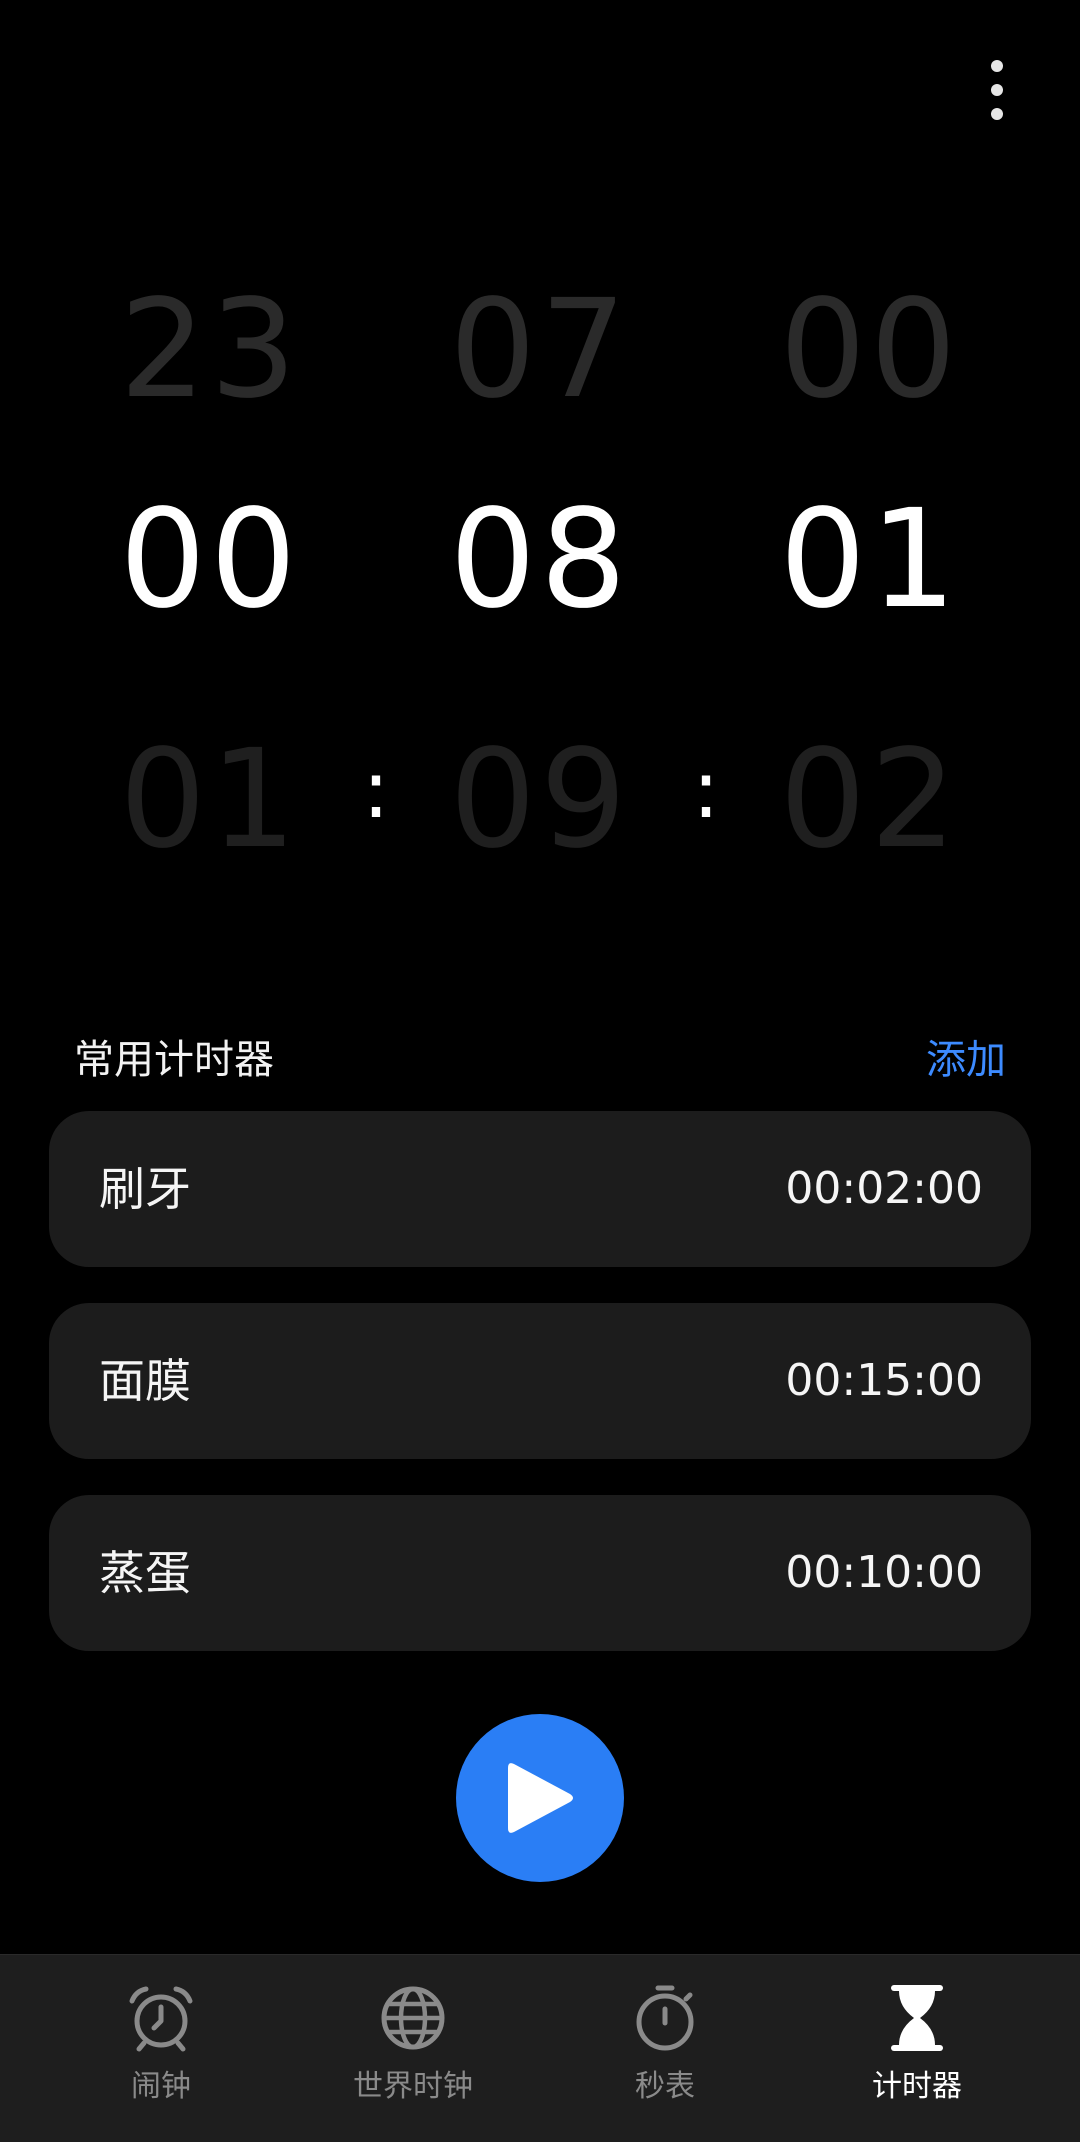 The width and height of the screenshot is (1080, 2142). I want to click on minutes-current: 08, so click(540, 560).